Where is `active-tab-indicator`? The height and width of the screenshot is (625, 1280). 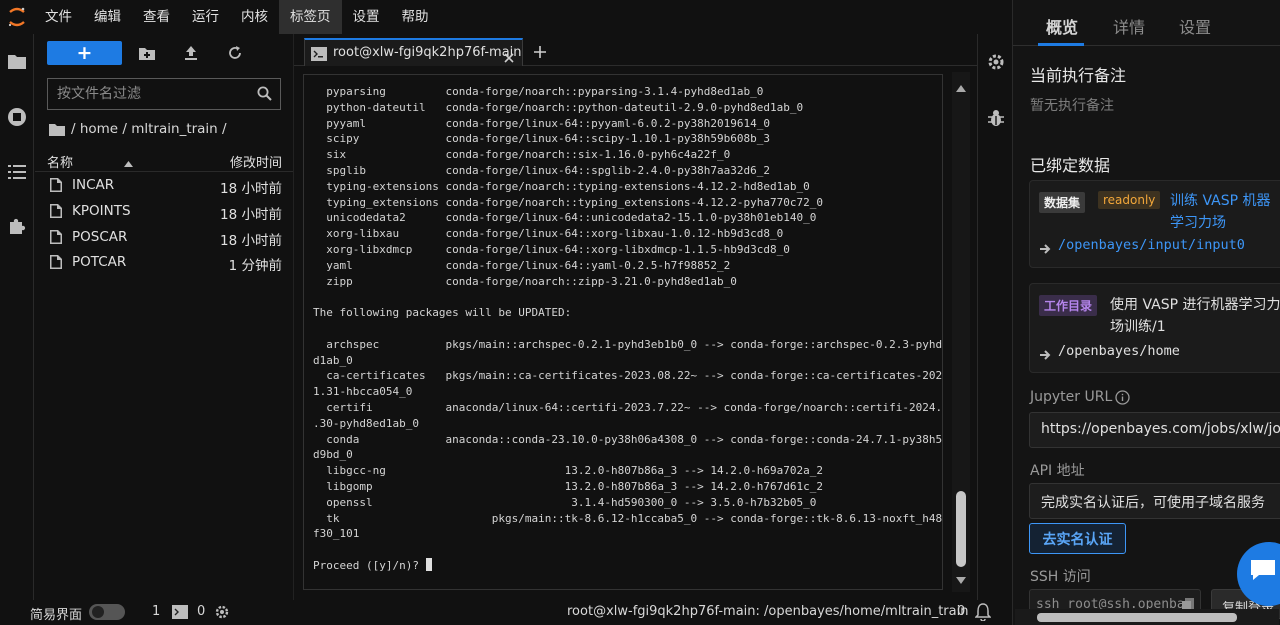 active-tab-indicator is located at coordinates (1061, 44).